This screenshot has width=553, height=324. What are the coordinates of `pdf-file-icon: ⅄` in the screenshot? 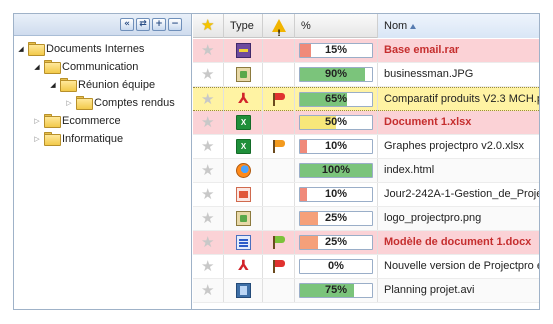 It's located at (243, 266).